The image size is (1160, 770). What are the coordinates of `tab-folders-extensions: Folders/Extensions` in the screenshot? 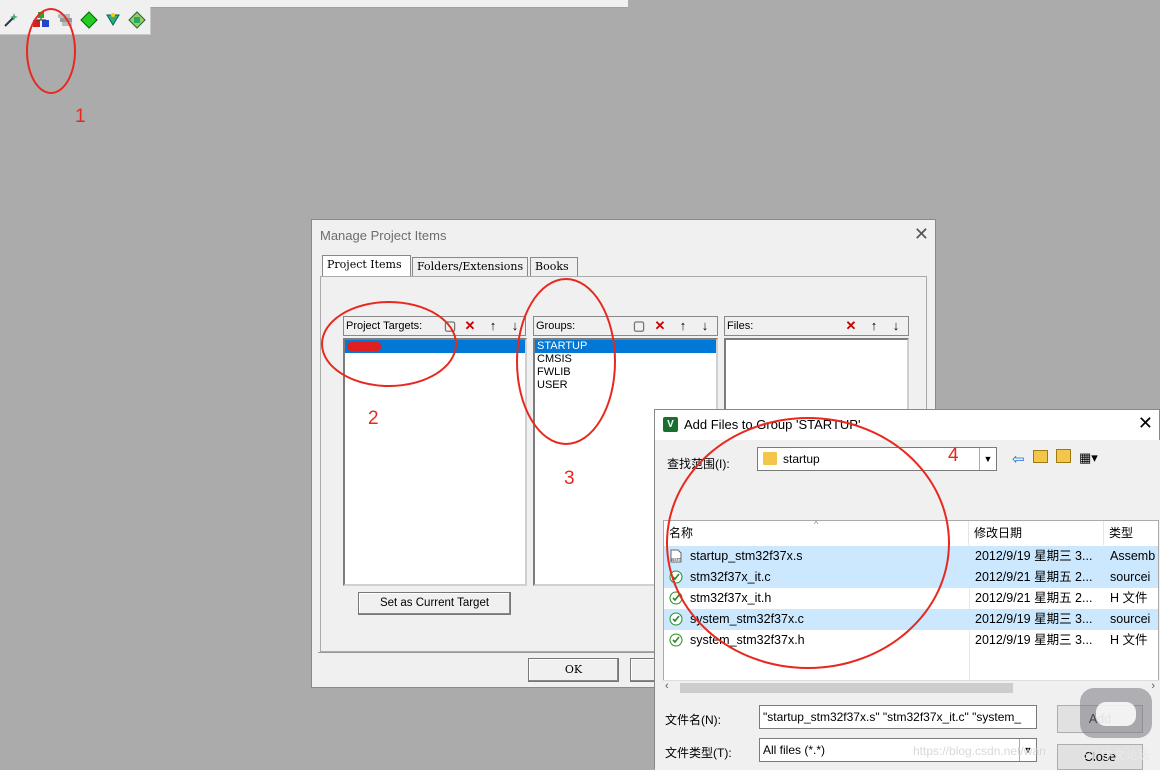 It's located at (470, 266).